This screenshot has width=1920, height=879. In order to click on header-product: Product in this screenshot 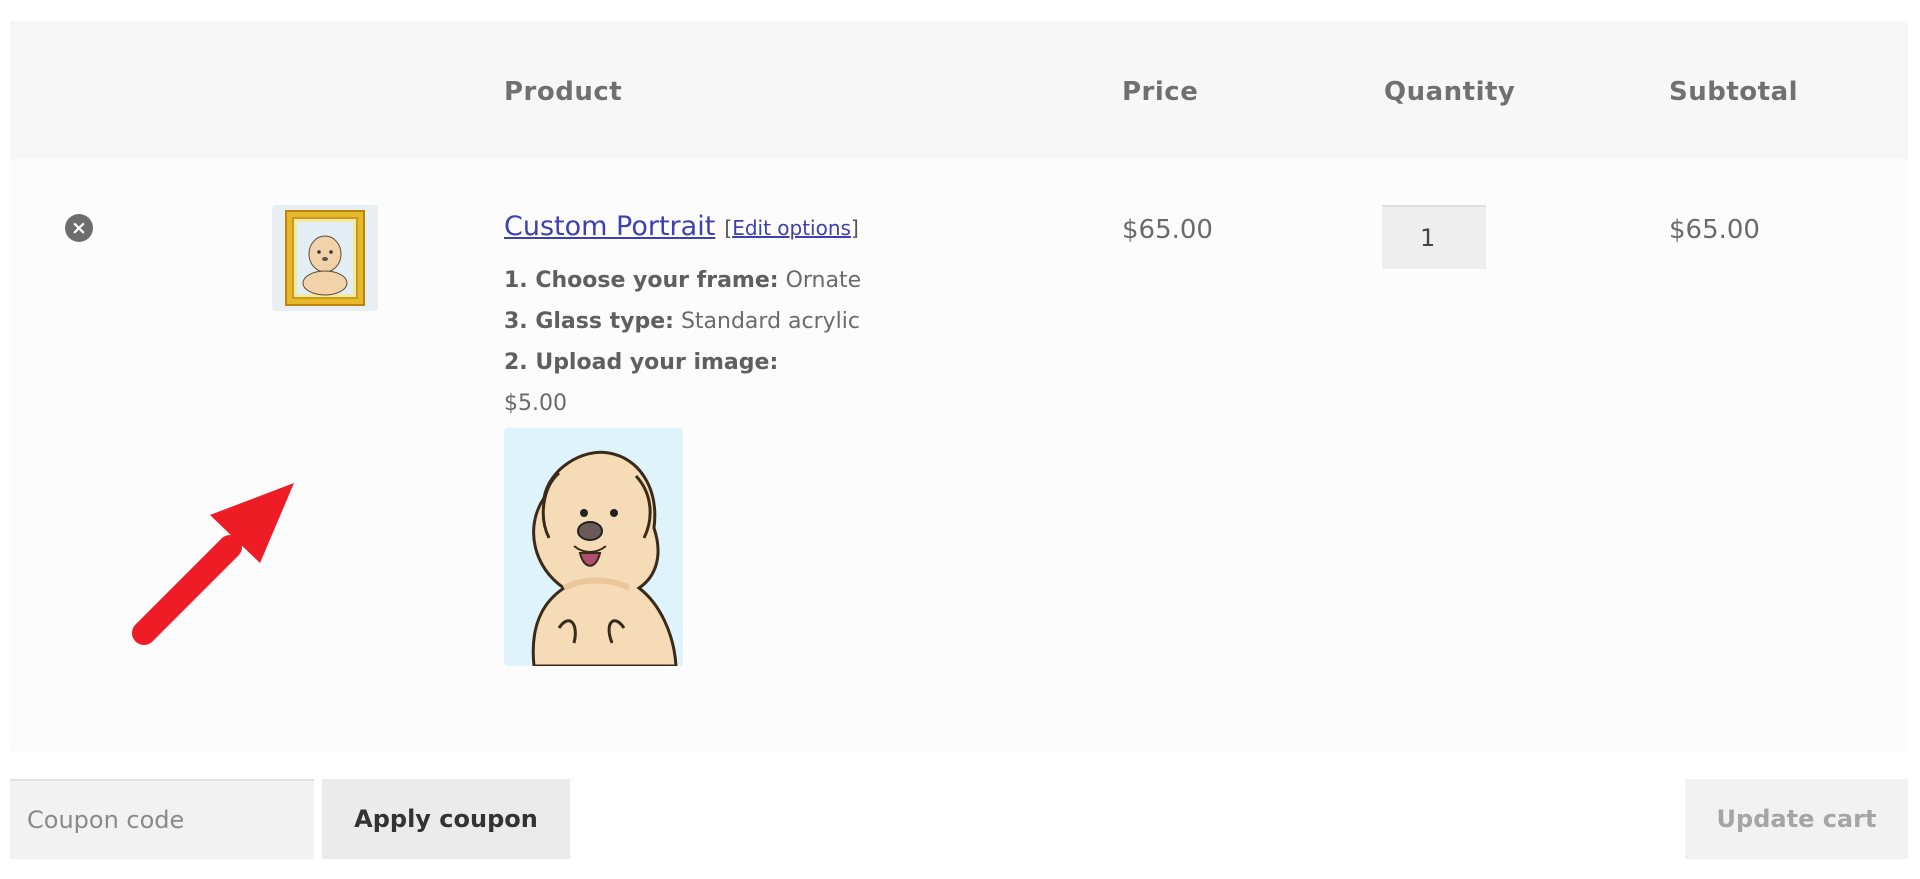, I will do `click(563, 92)`.